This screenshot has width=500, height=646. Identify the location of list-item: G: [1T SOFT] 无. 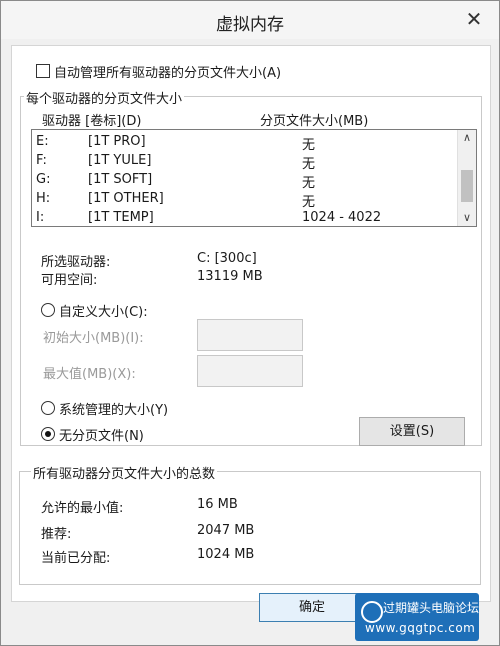
(242, 180).